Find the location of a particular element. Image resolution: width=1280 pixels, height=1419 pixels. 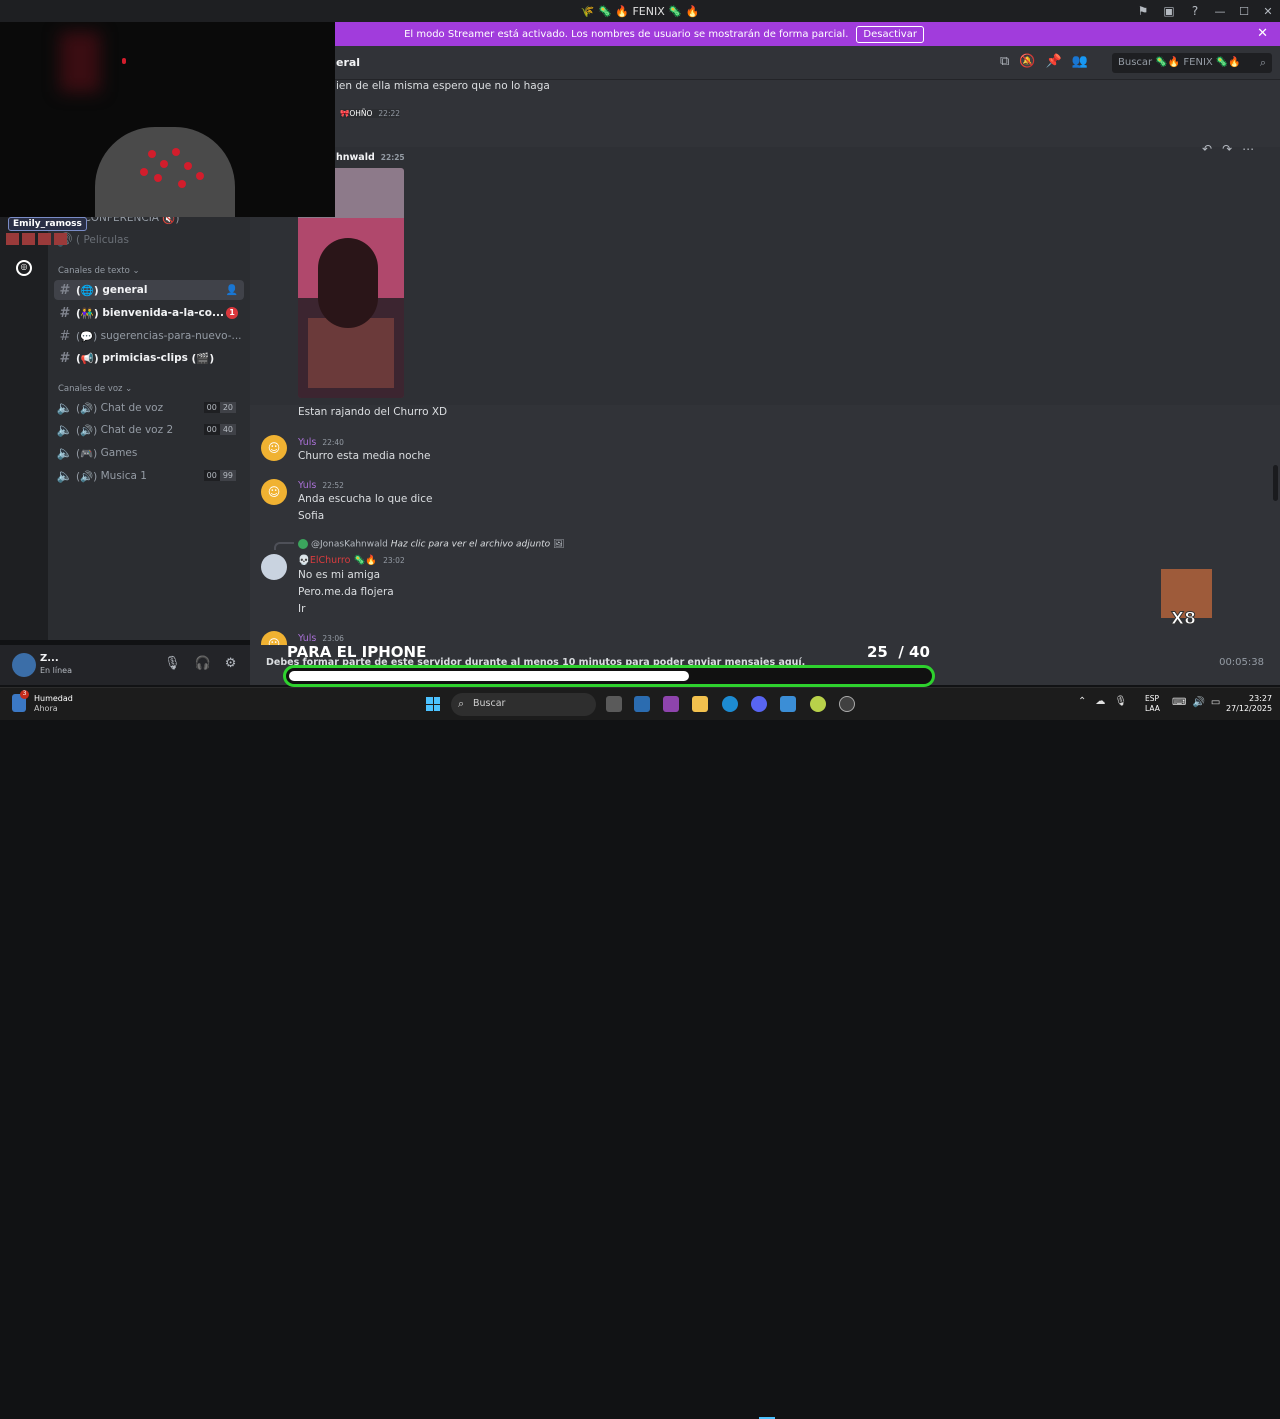

message-content: No es mi amiga is located at coordinates (339, 575).